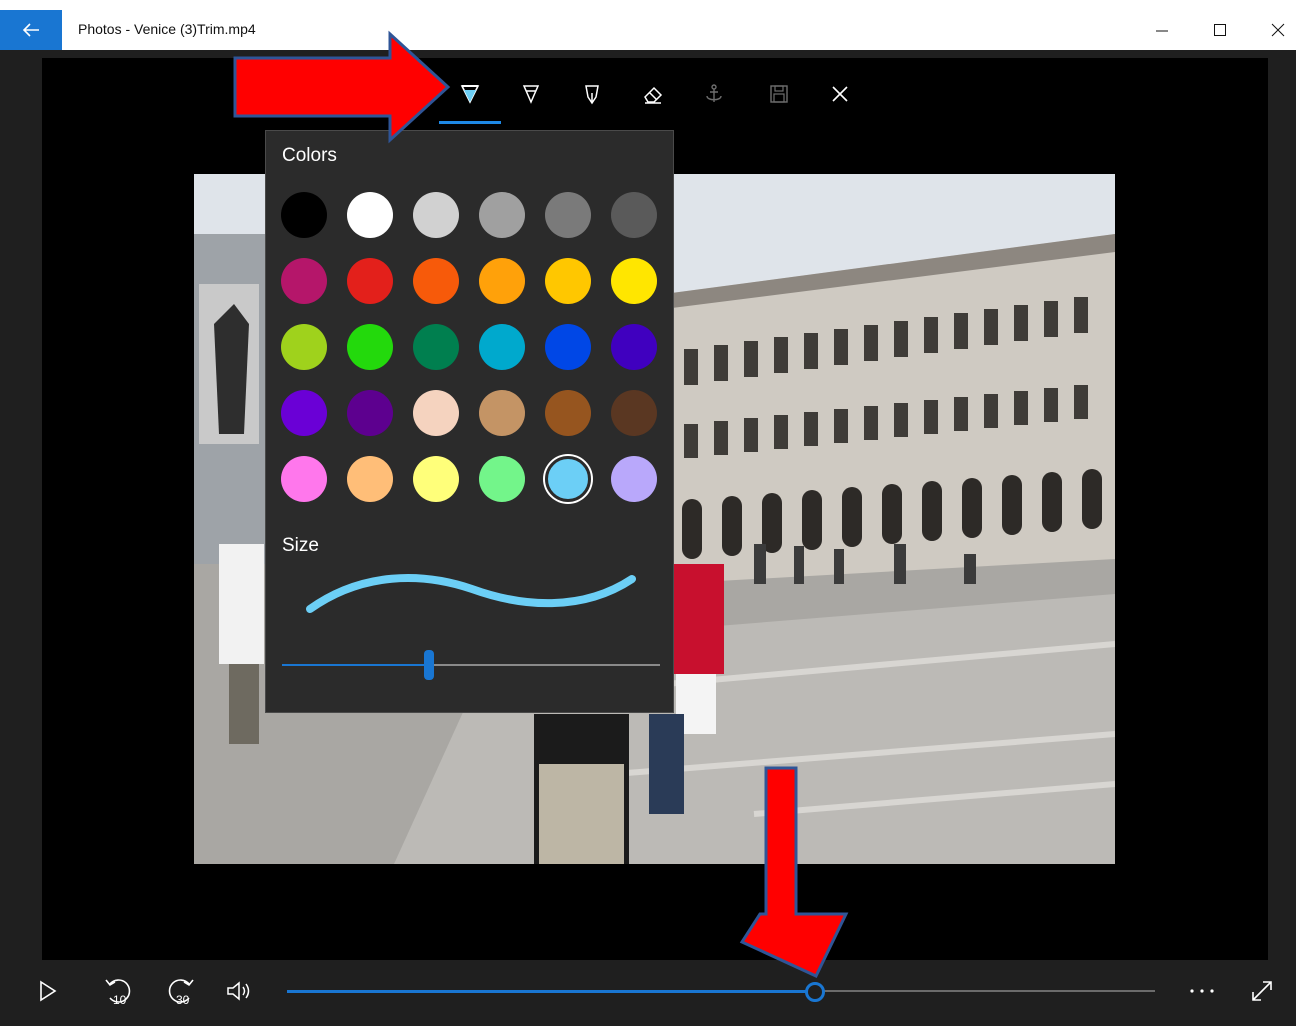  I want to click on ballpoint-pen-icon, so click(470, 94).